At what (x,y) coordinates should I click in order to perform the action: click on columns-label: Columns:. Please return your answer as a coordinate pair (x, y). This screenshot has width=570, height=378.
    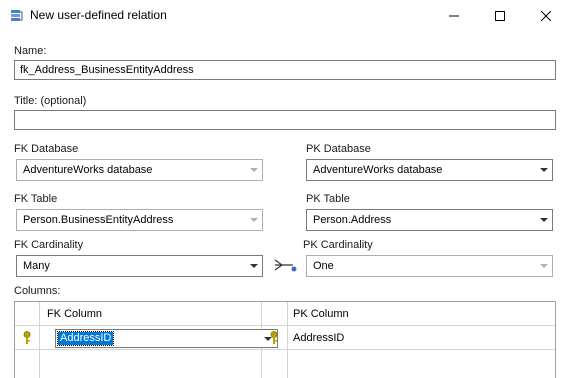
    Looking at the image, I should click on (37, 291).